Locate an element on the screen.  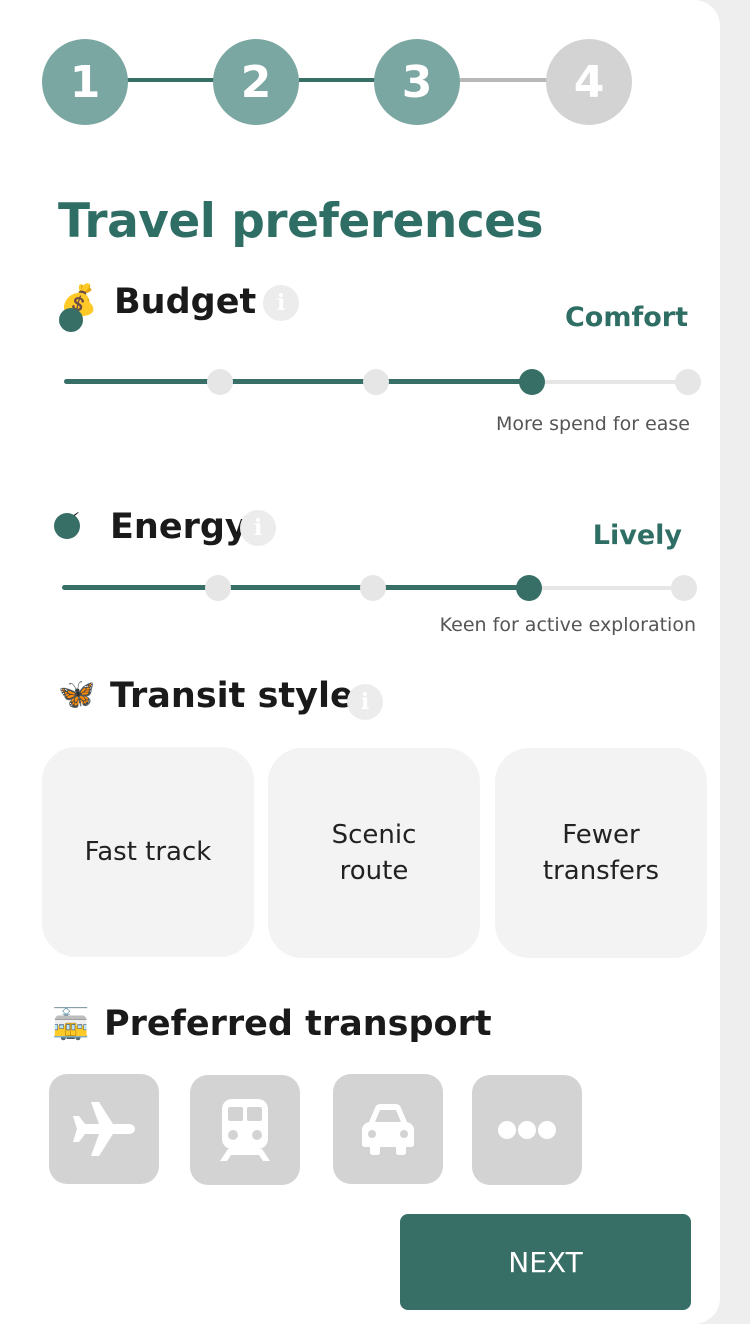
transit-option-label: Fewer transfers is located at coordinates (601, 853).